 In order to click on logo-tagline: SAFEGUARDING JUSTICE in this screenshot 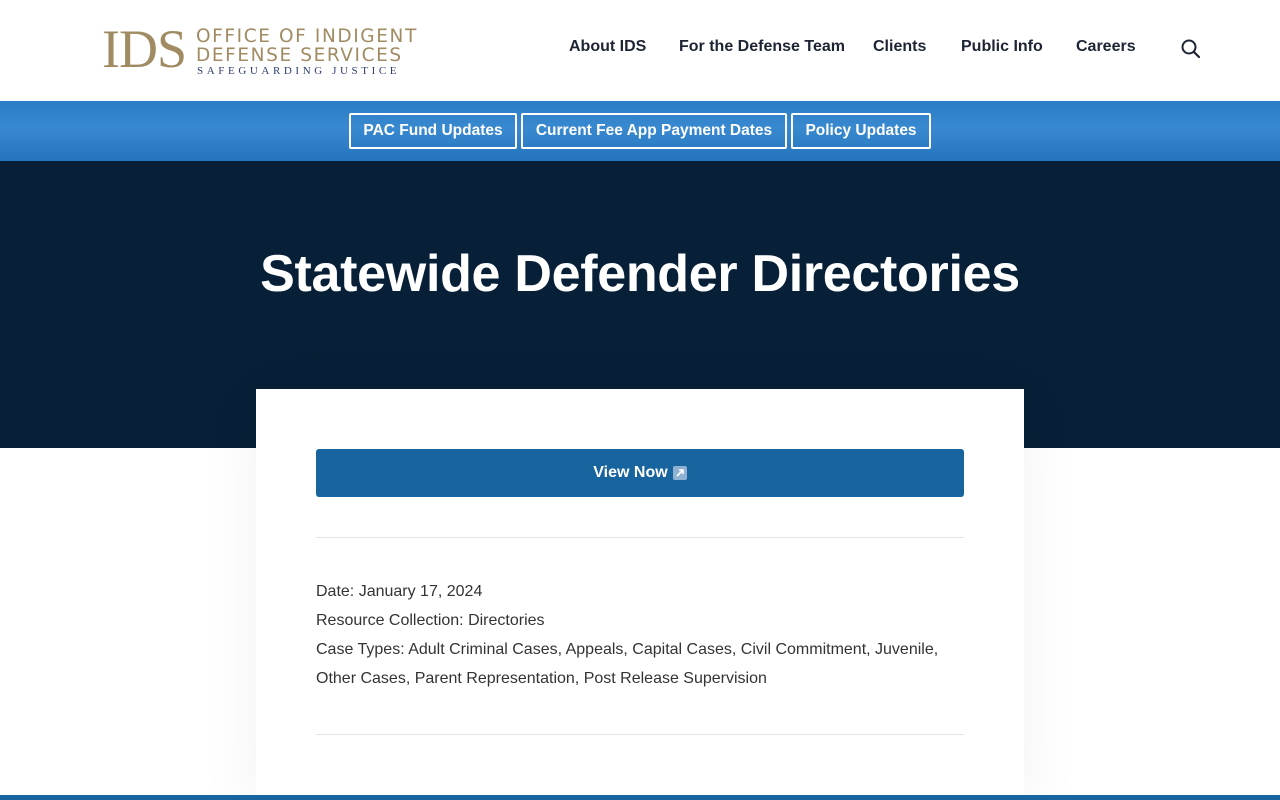, I will do `click(299, 71)`.